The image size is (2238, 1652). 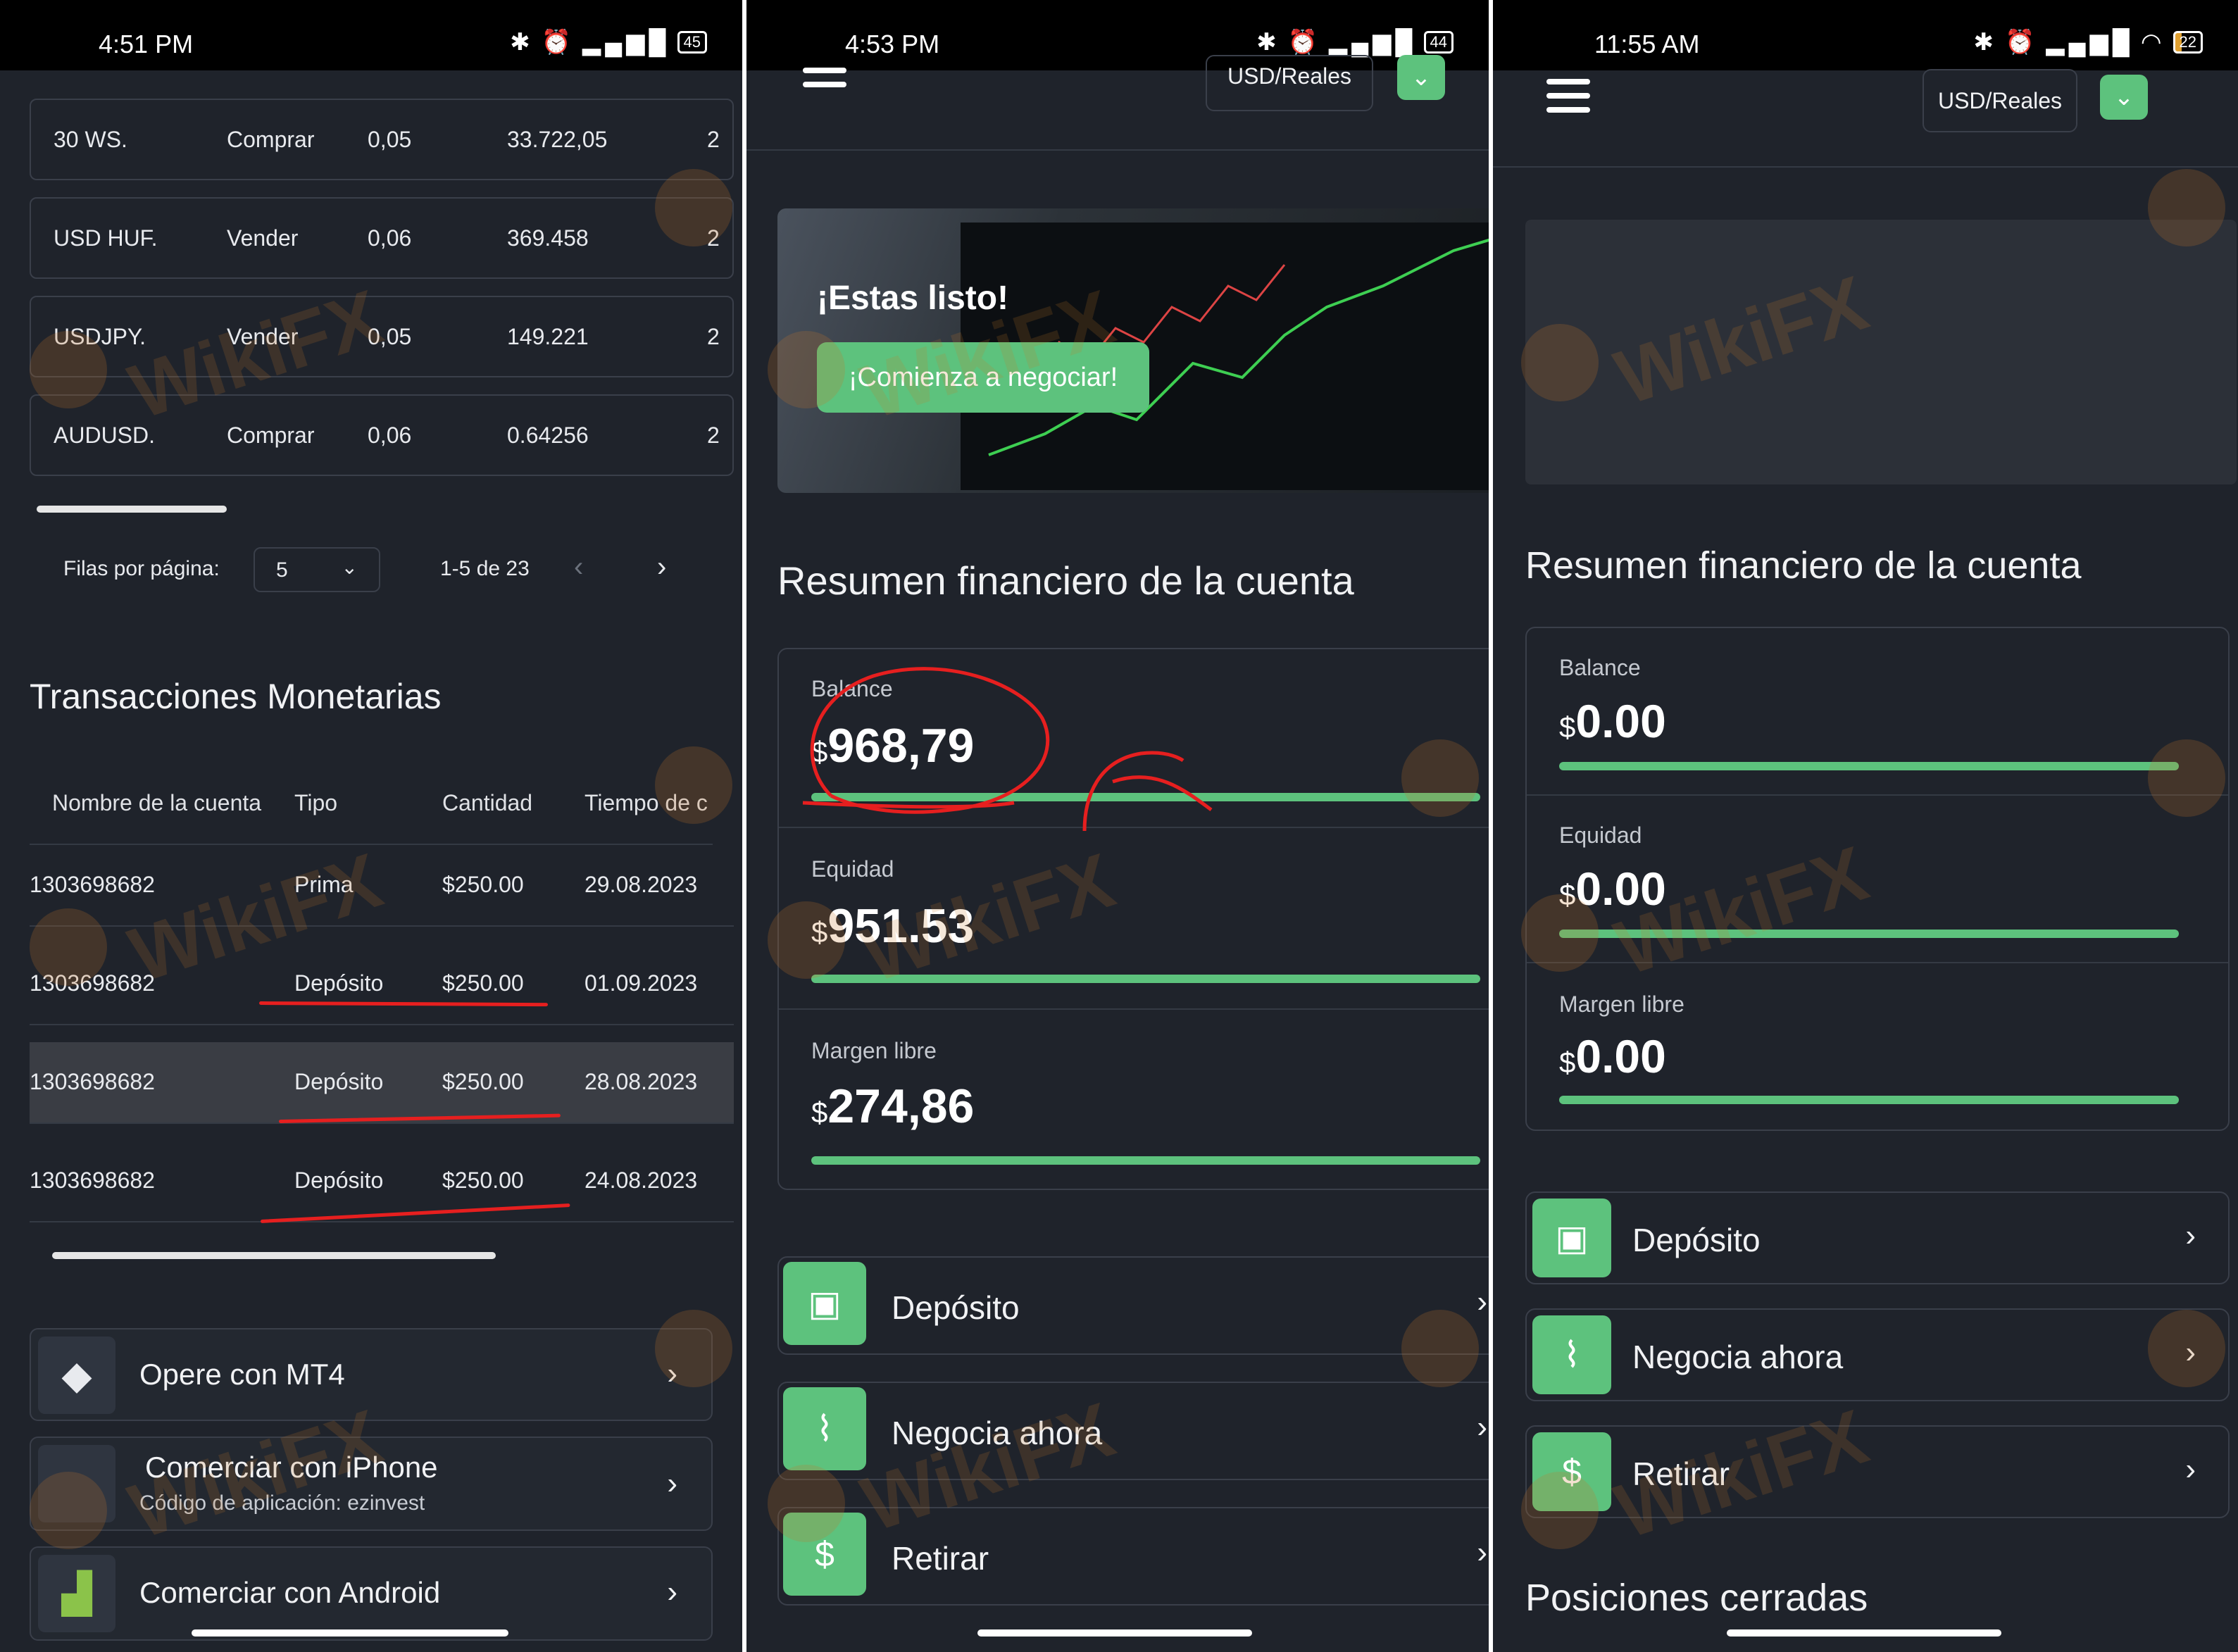 I want to click on tx-date: 01.09.2023, so click(x=641, y=983).